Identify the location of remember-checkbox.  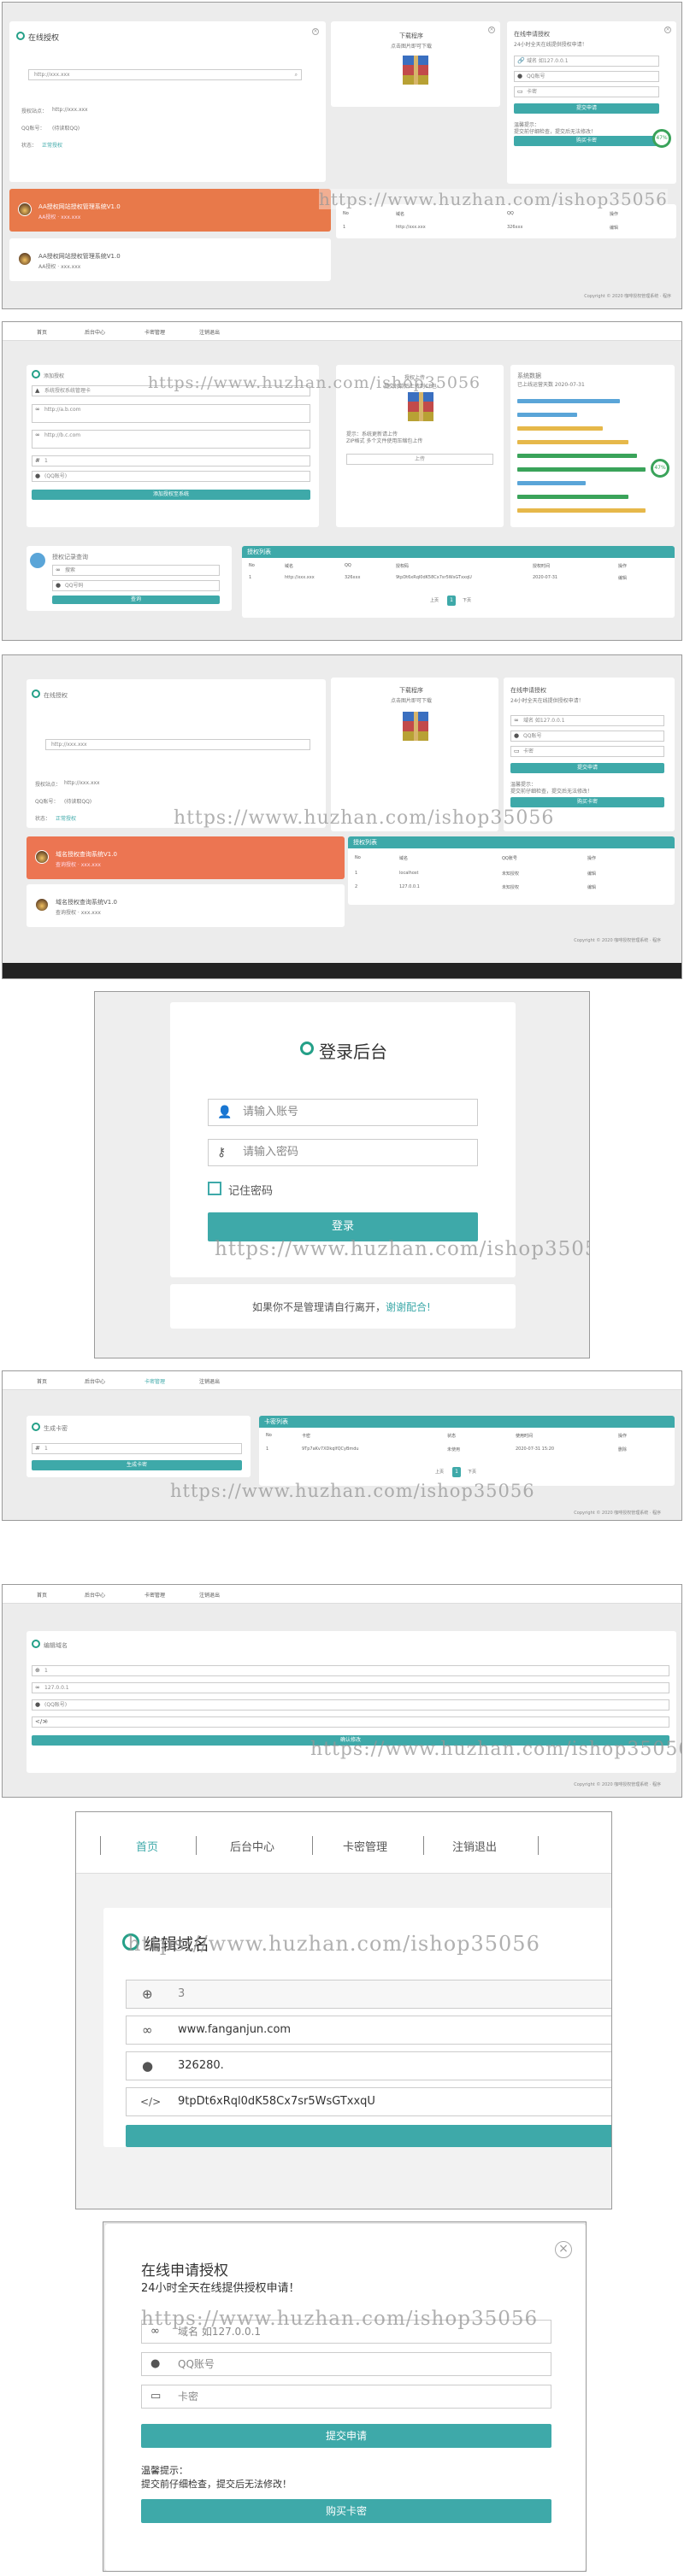
(214, 1188).